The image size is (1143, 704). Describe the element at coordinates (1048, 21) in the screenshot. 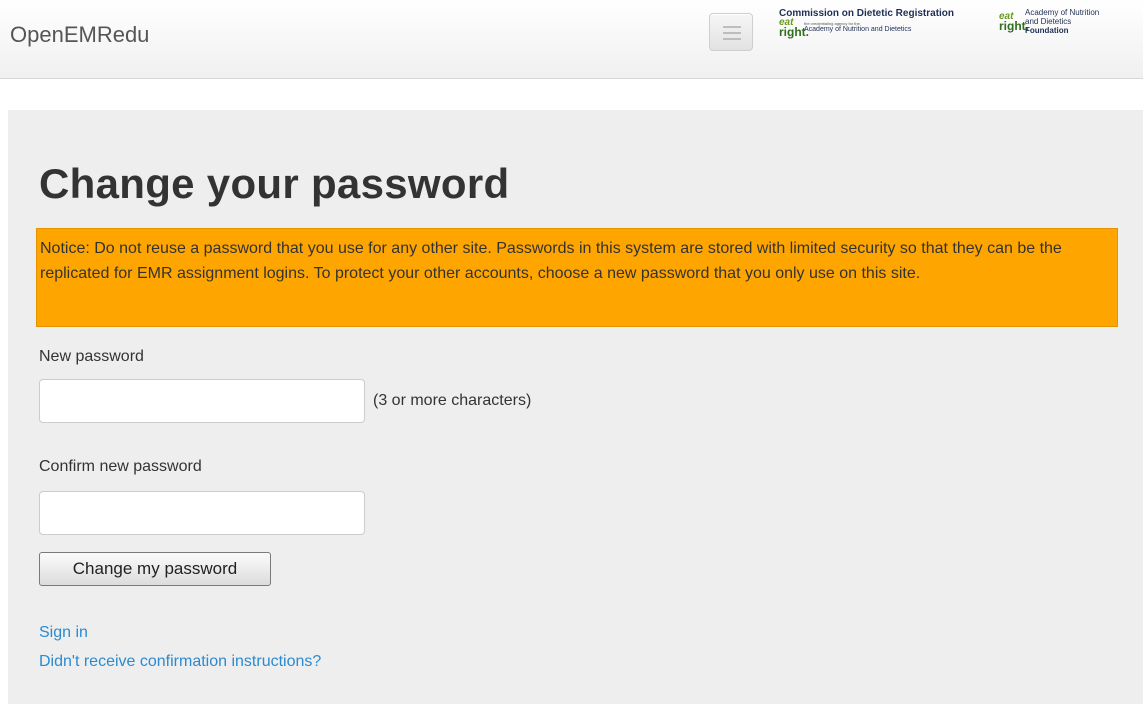

I see `foundation-line2: and Dietetics` at that location.